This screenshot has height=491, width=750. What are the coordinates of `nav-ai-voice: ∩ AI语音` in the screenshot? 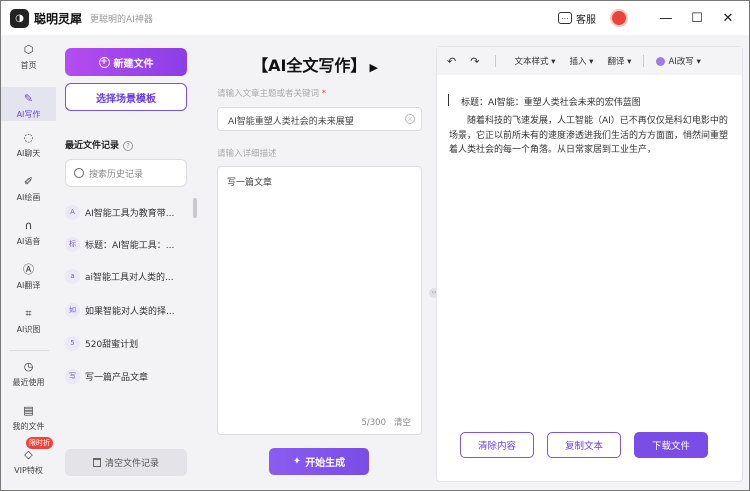 It's located at (28, 233).